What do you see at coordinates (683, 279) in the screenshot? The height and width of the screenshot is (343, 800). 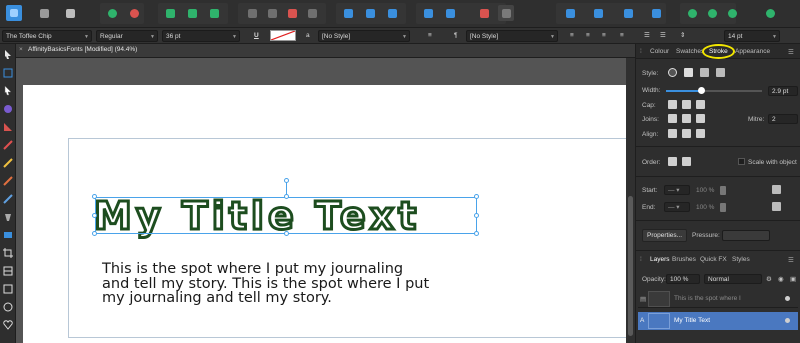 I see `opacity-field: 100 %` at bounding box center [683, 279].